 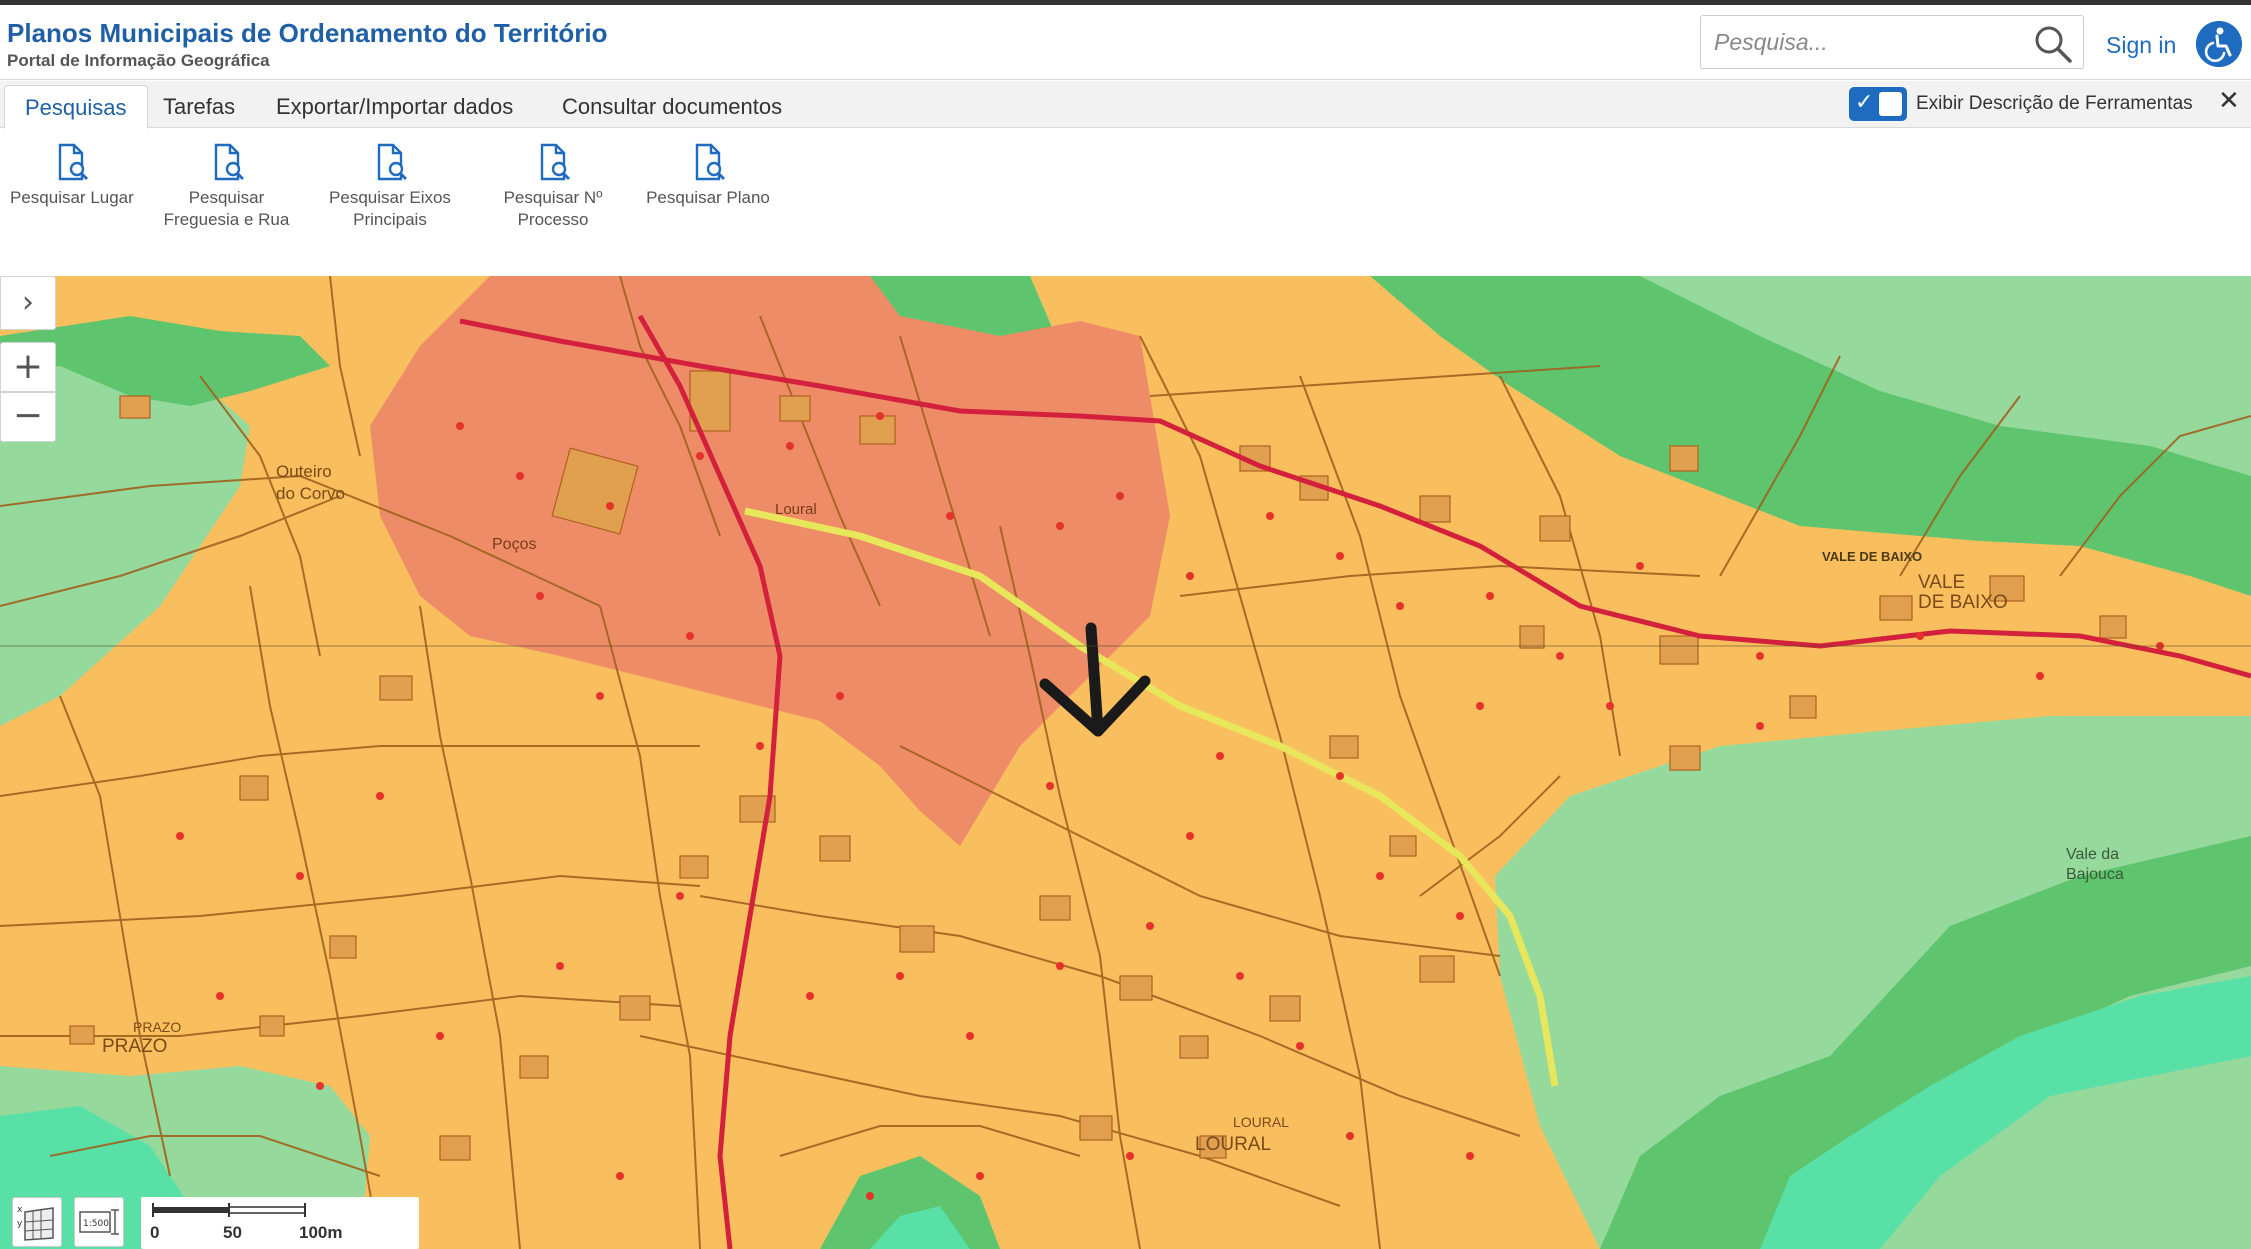 I want to click on tool-label-line2: Principais, so click(x=390, y=219).